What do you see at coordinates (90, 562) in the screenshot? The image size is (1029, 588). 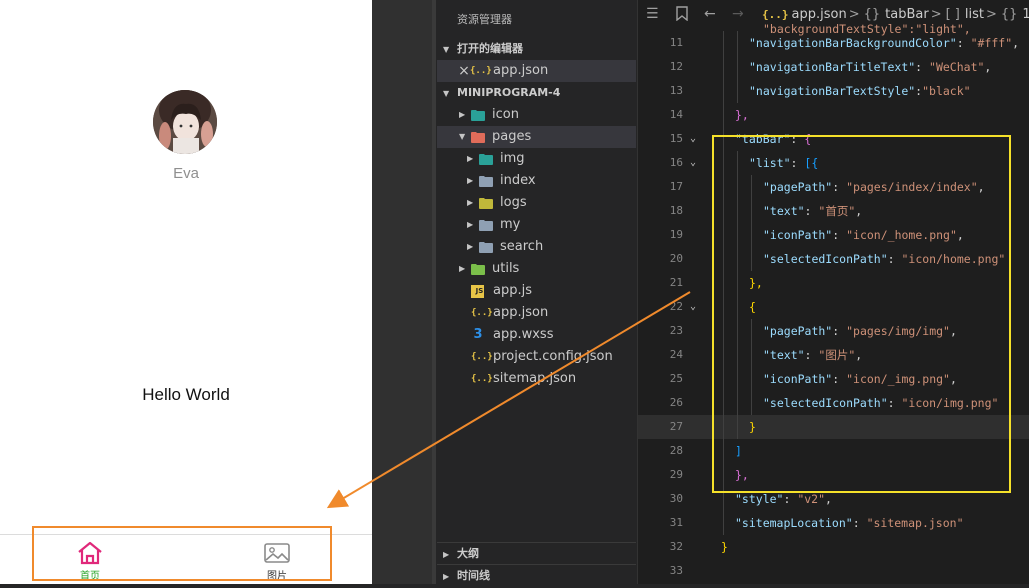 I see `tab-item-home: 首页` at bounding box center [90, 562].